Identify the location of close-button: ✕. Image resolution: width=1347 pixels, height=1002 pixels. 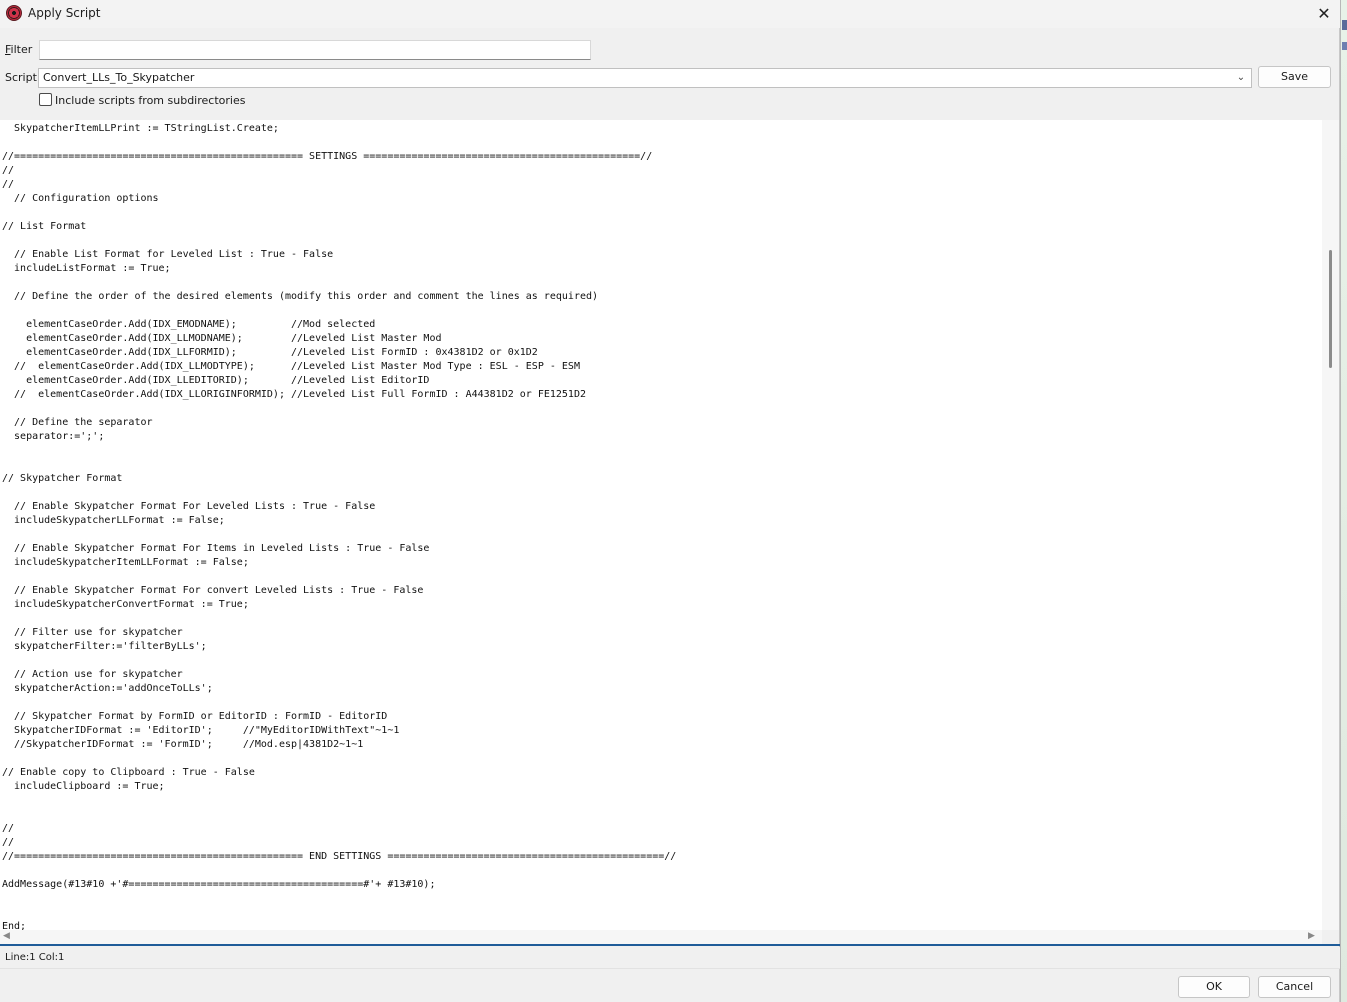
(1324, 14).